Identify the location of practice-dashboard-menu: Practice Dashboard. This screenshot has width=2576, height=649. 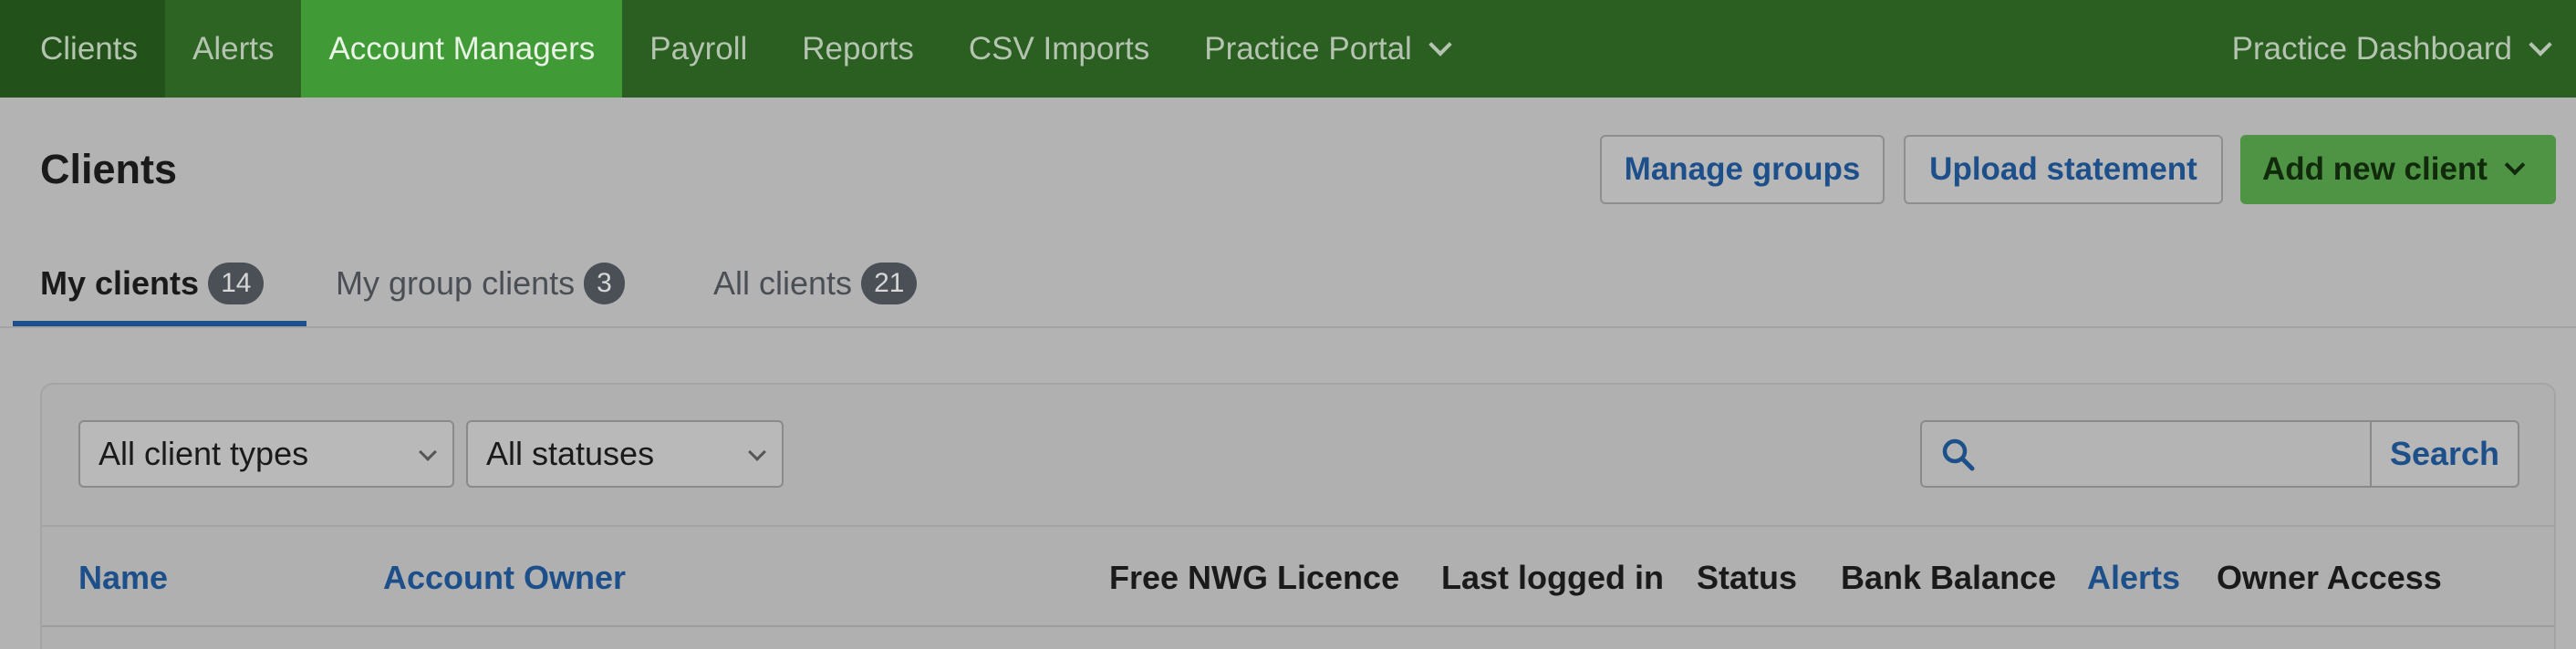
(2404, 49).